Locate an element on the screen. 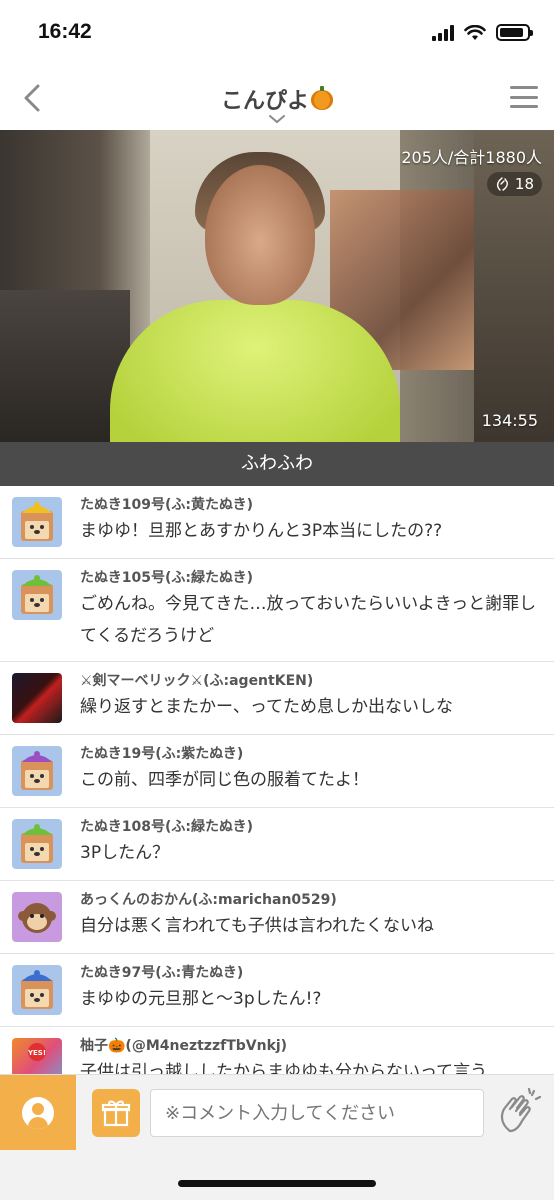 The height and width of the screenshot is (1200, 554). svg-text: YES! is located at coordinates (36, 1053).